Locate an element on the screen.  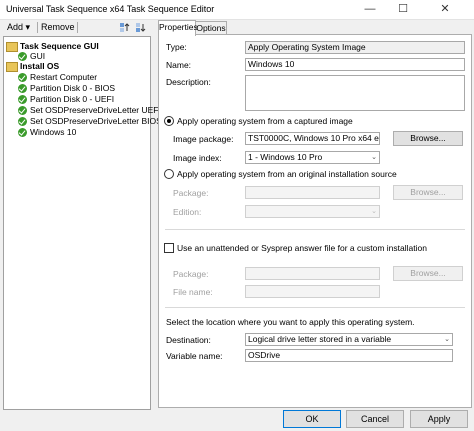
add-label: Add is located at coordinates (15, 27).